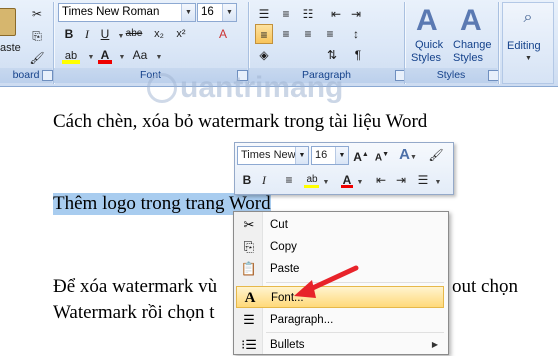  What do you see at coordinates (451, 75) in the screenshot?
I see `styles-group-label: Styles` at bounding box center [451, 75].